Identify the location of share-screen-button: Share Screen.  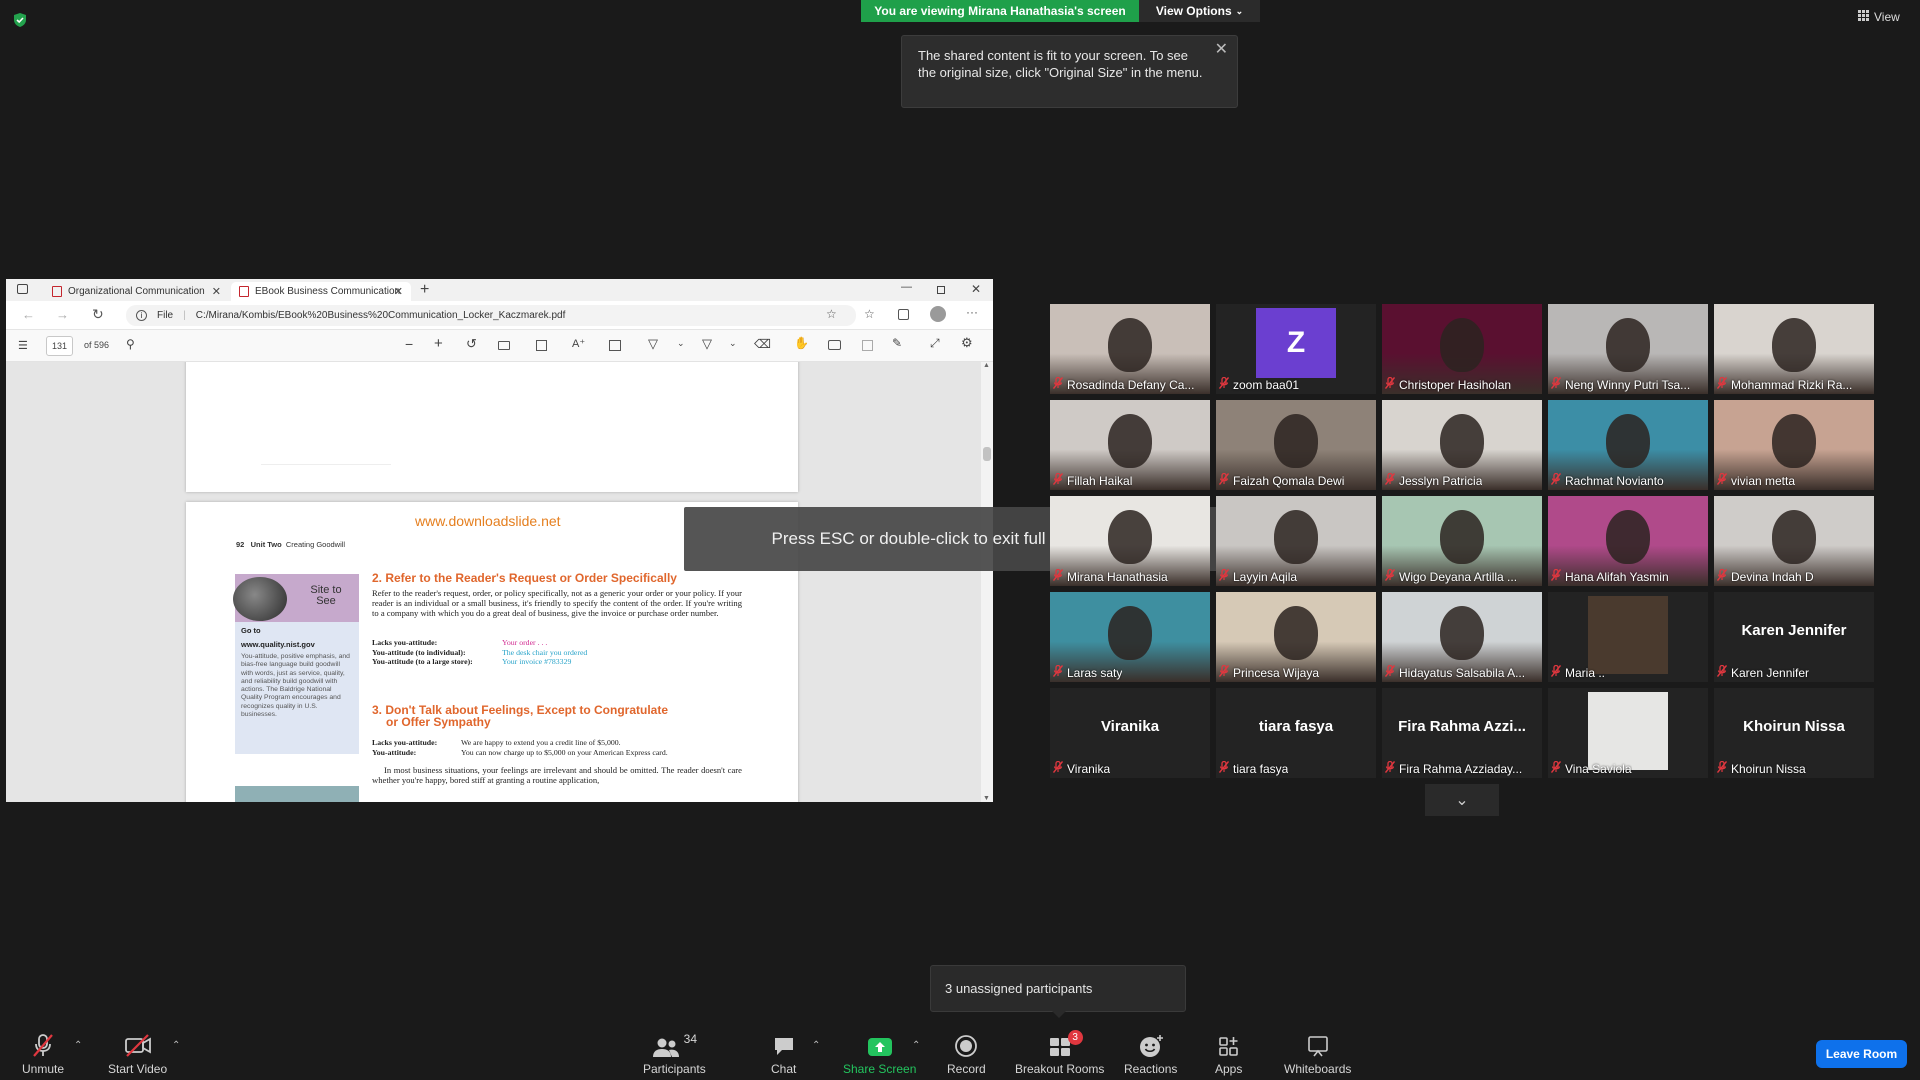
(879, 1054).